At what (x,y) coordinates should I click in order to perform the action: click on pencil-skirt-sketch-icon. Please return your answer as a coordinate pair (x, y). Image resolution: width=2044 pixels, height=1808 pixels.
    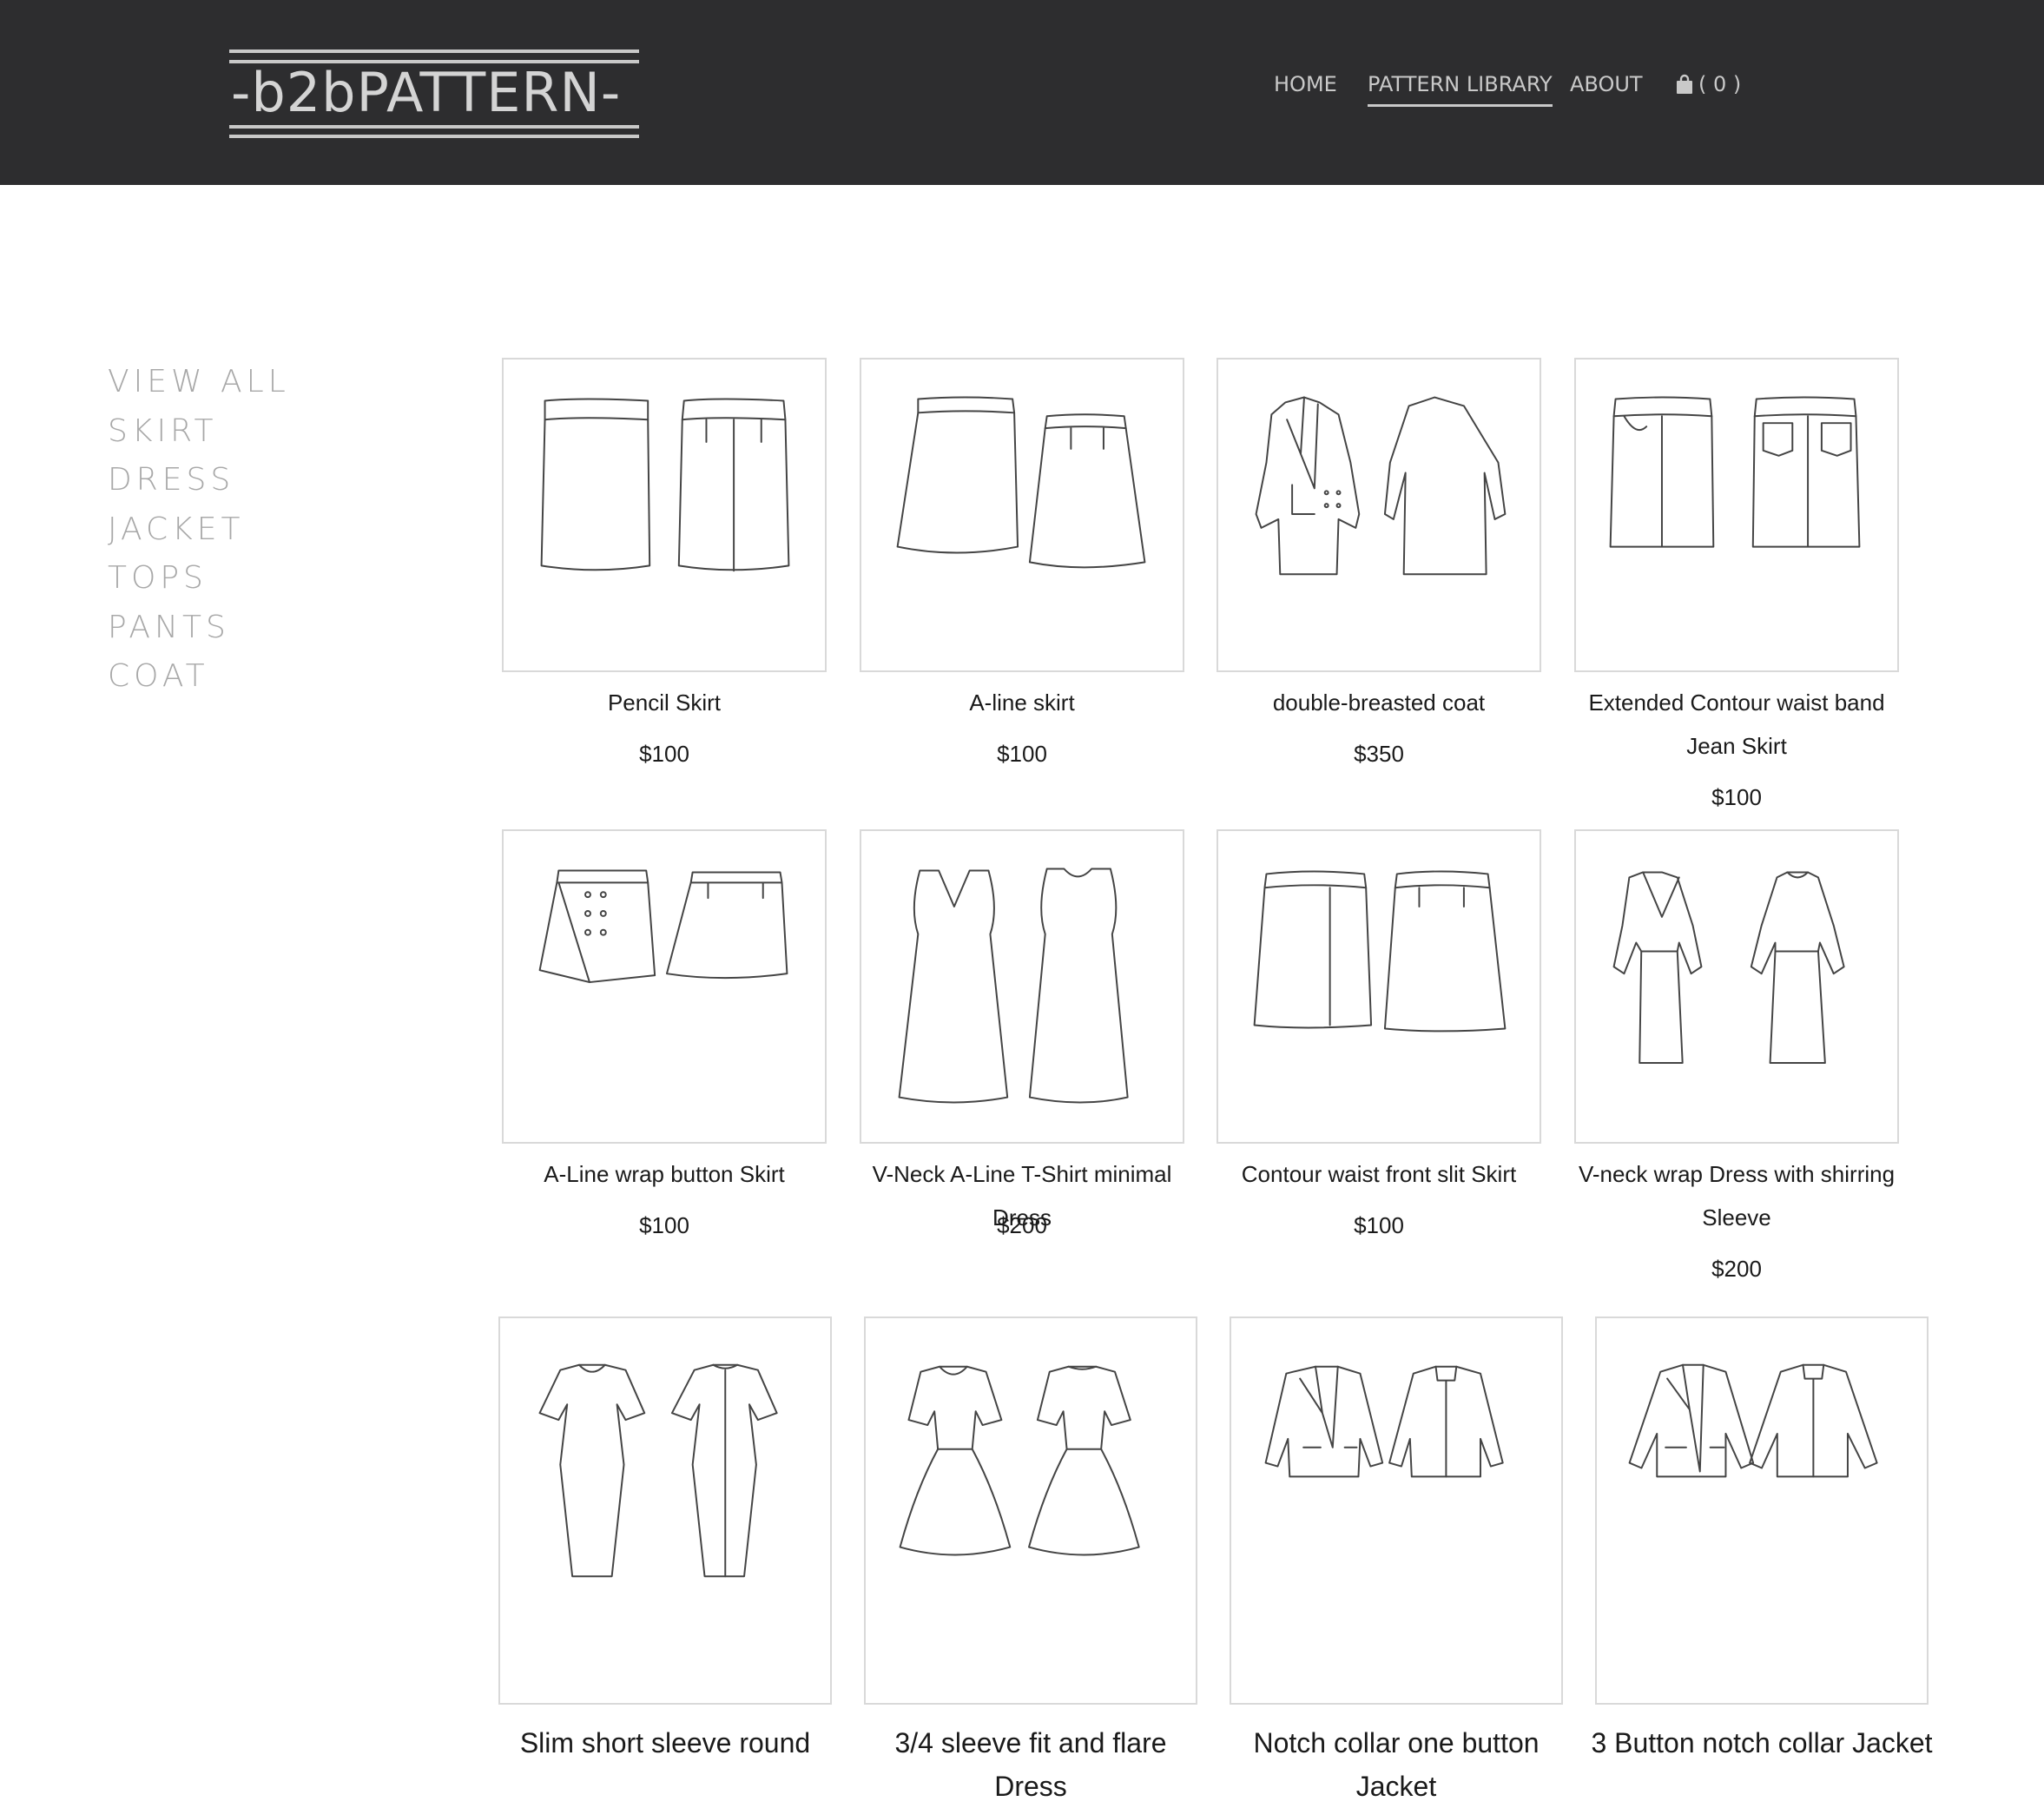
    Looking at the image, I should click on (664, 515).